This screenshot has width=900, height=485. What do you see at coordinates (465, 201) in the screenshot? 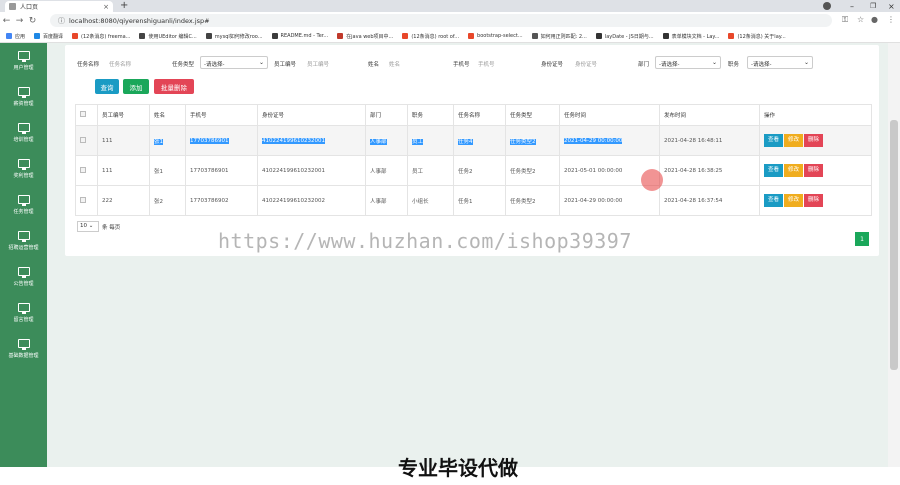
I see `cell-text: 任务1` at bounding box center [465, 201].